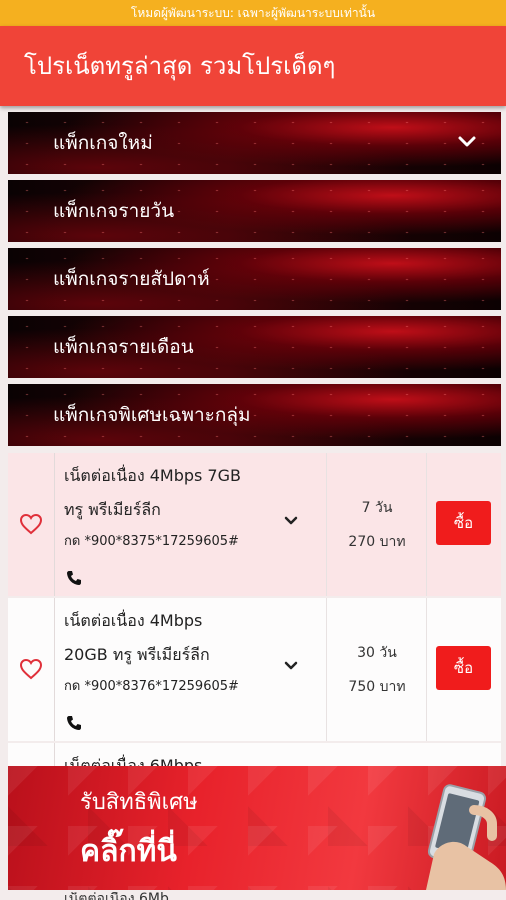 Image resolution: width=506 pixels, height=900 pixels. What do you see at coordinates (377, 653) in the screenshot?
I see `plan-duration: 30 วัน` at bounding box center [377, 653].